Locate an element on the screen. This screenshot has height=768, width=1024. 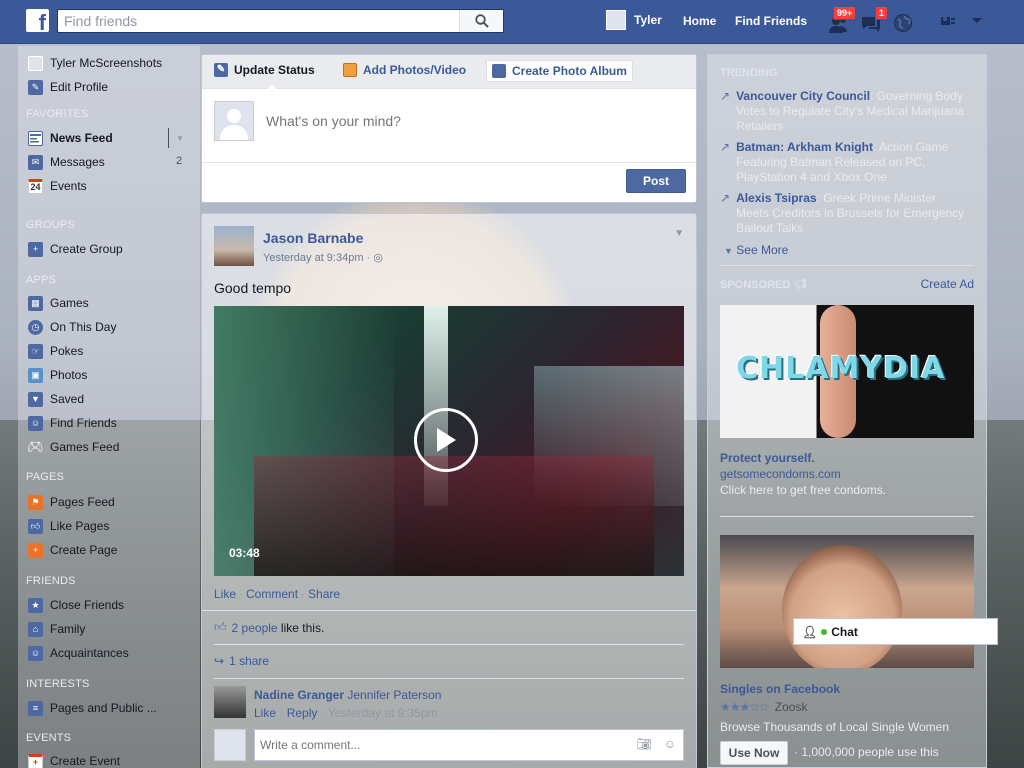
sidebar-item-acquaintances: ☺ Acquaintances is located at coordinates (78, 653).